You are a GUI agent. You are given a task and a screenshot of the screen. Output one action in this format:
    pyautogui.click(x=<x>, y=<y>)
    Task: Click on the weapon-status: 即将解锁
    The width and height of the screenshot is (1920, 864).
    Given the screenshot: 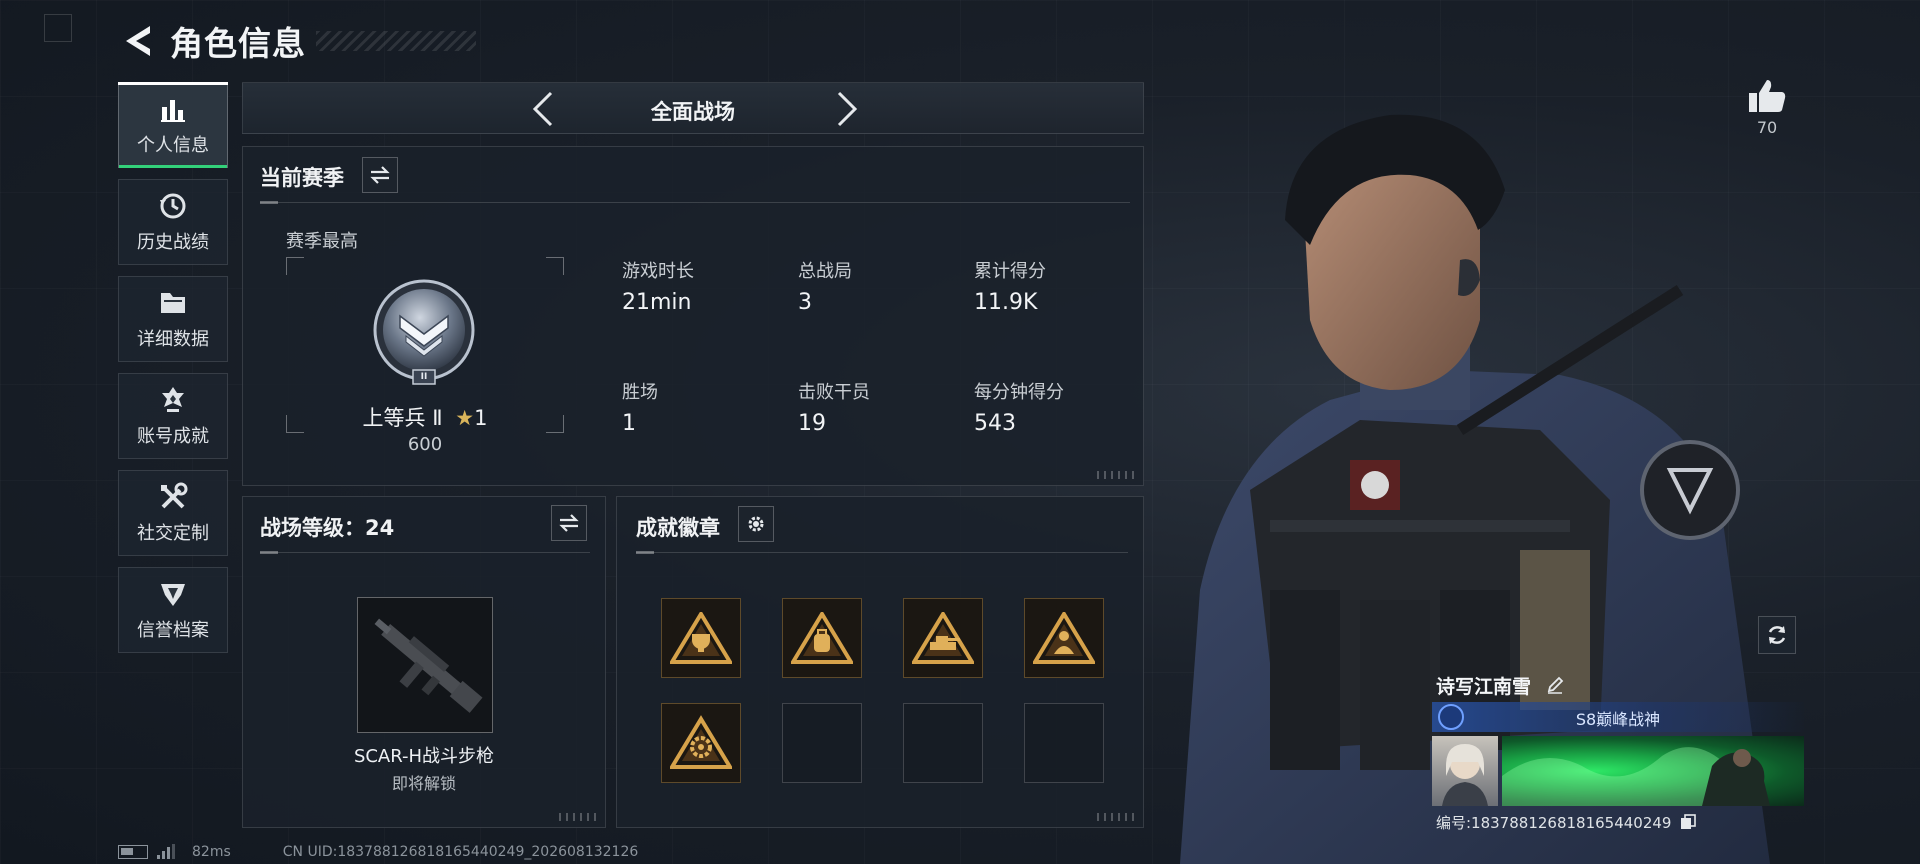 What is the action you would take?
    pyautogui.click(x=423, y=783)
    